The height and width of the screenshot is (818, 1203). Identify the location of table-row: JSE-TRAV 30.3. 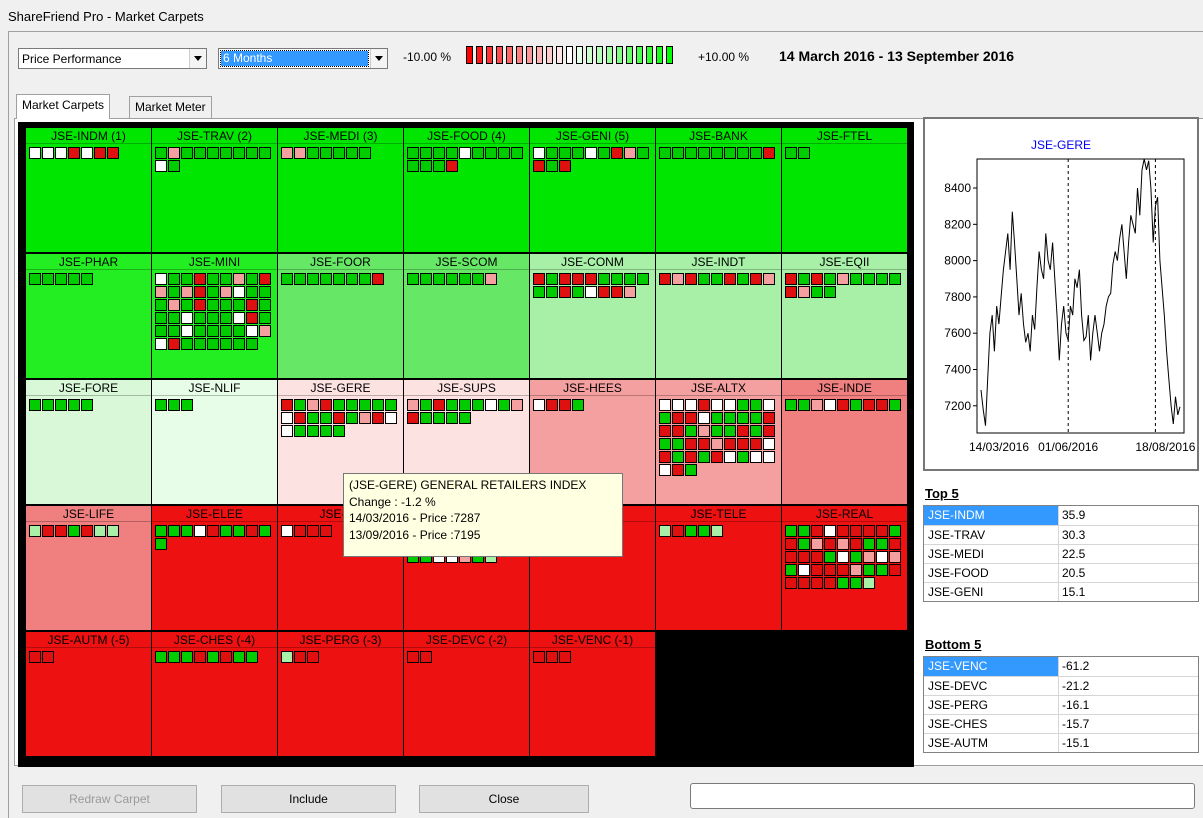
(1061, 534).